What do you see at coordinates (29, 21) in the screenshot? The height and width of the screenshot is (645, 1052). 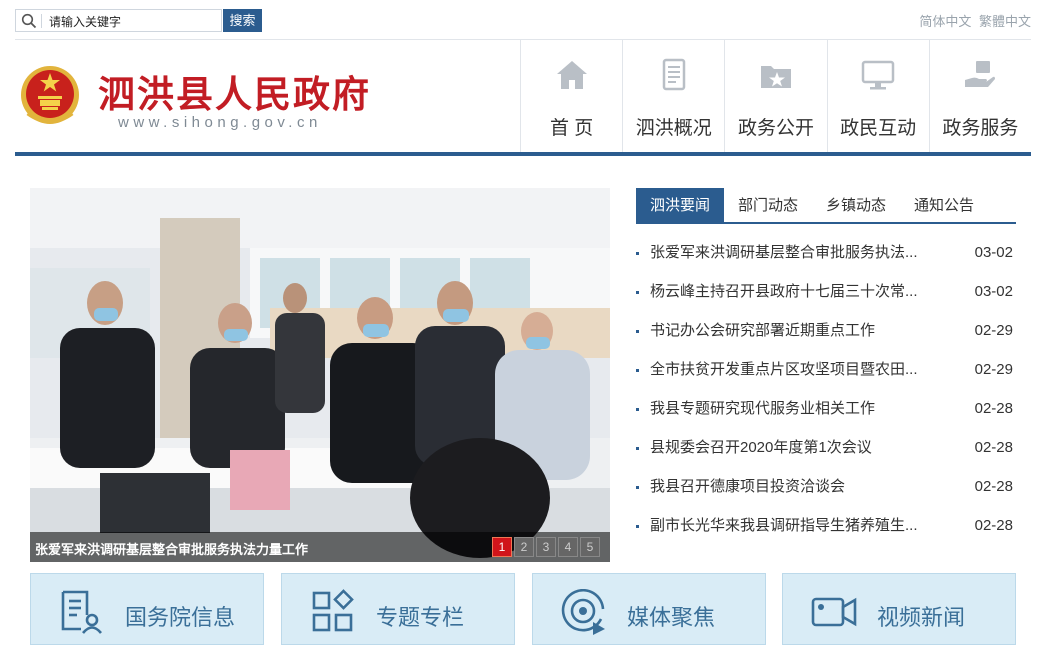 I see `search-icon` at bounding box center [29, 21].